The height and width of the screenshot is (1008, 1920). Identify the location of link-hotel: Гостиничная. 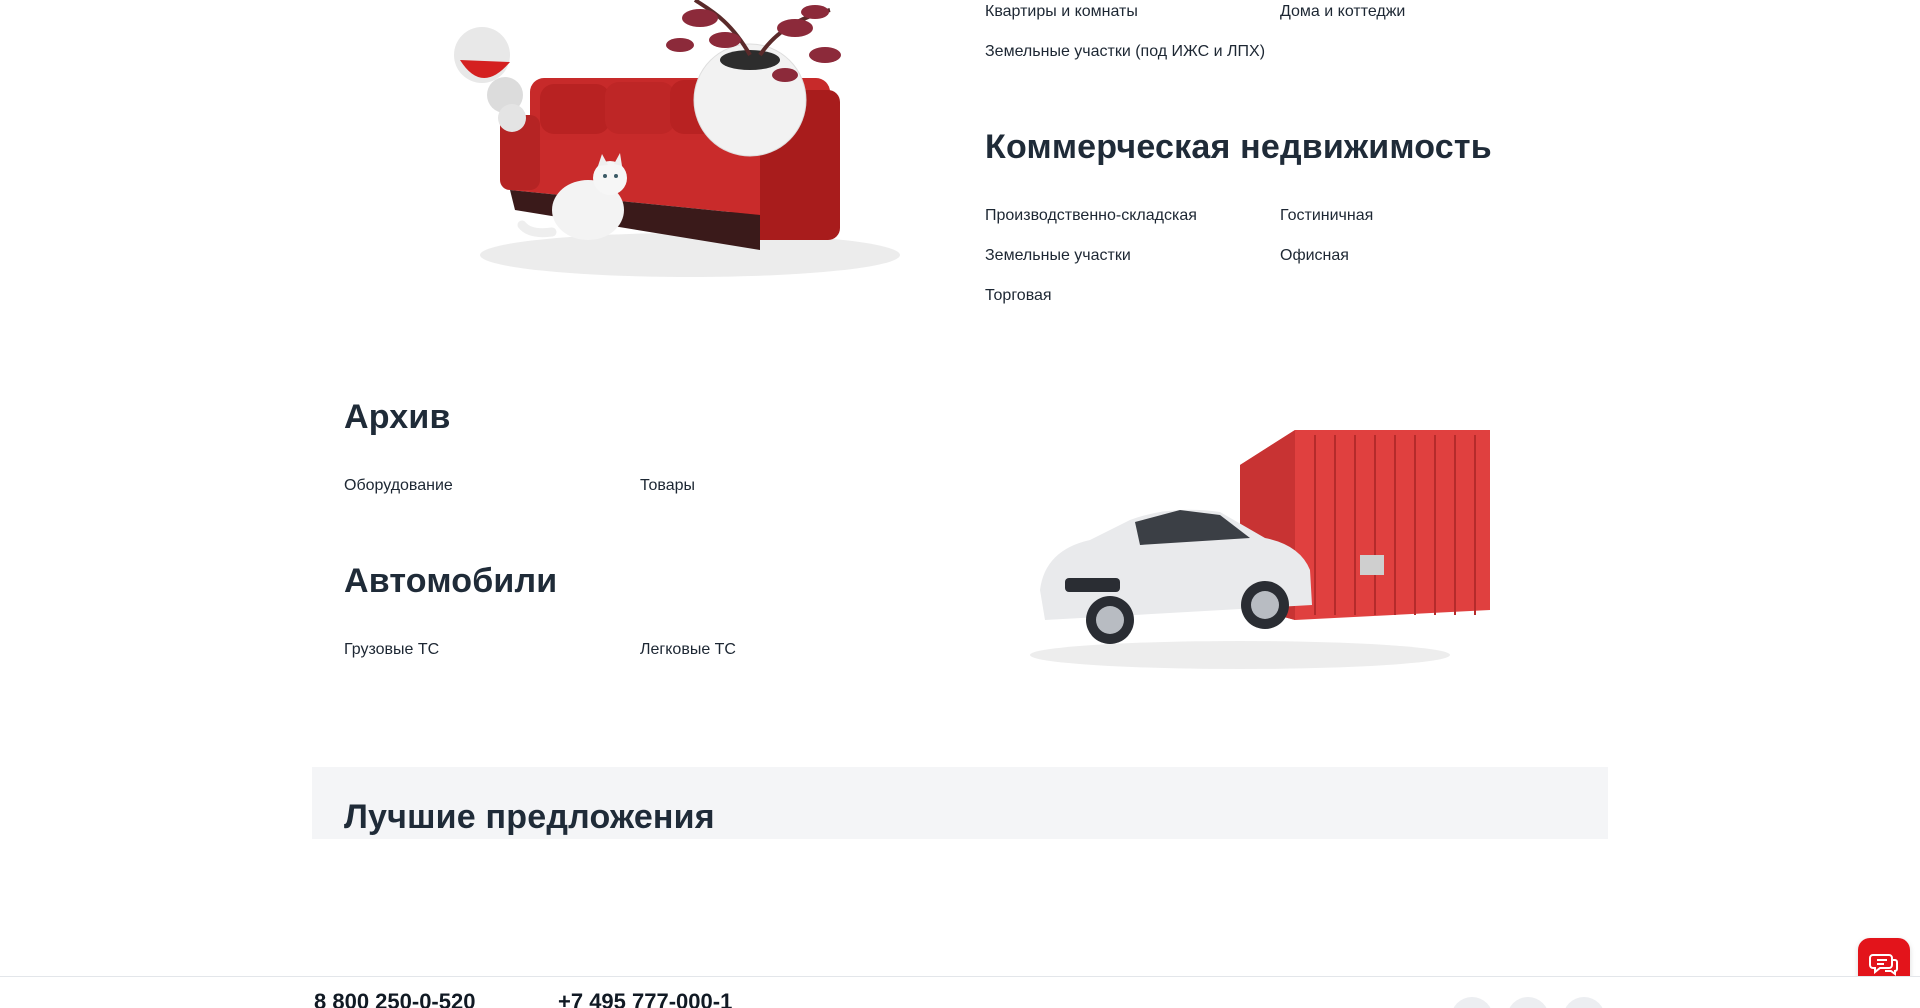
(1326, 216).